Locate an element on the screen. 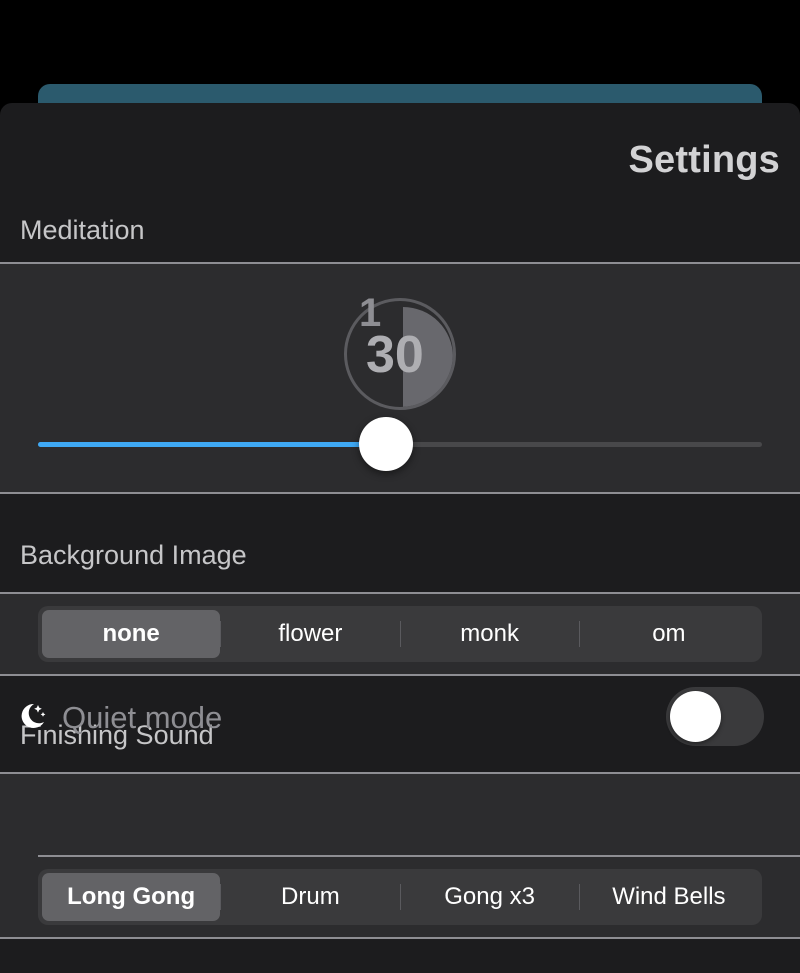 The height and width of the screenshot is (973, 800). section-header-meditation: Meditation is located at coordinates (82, 230).